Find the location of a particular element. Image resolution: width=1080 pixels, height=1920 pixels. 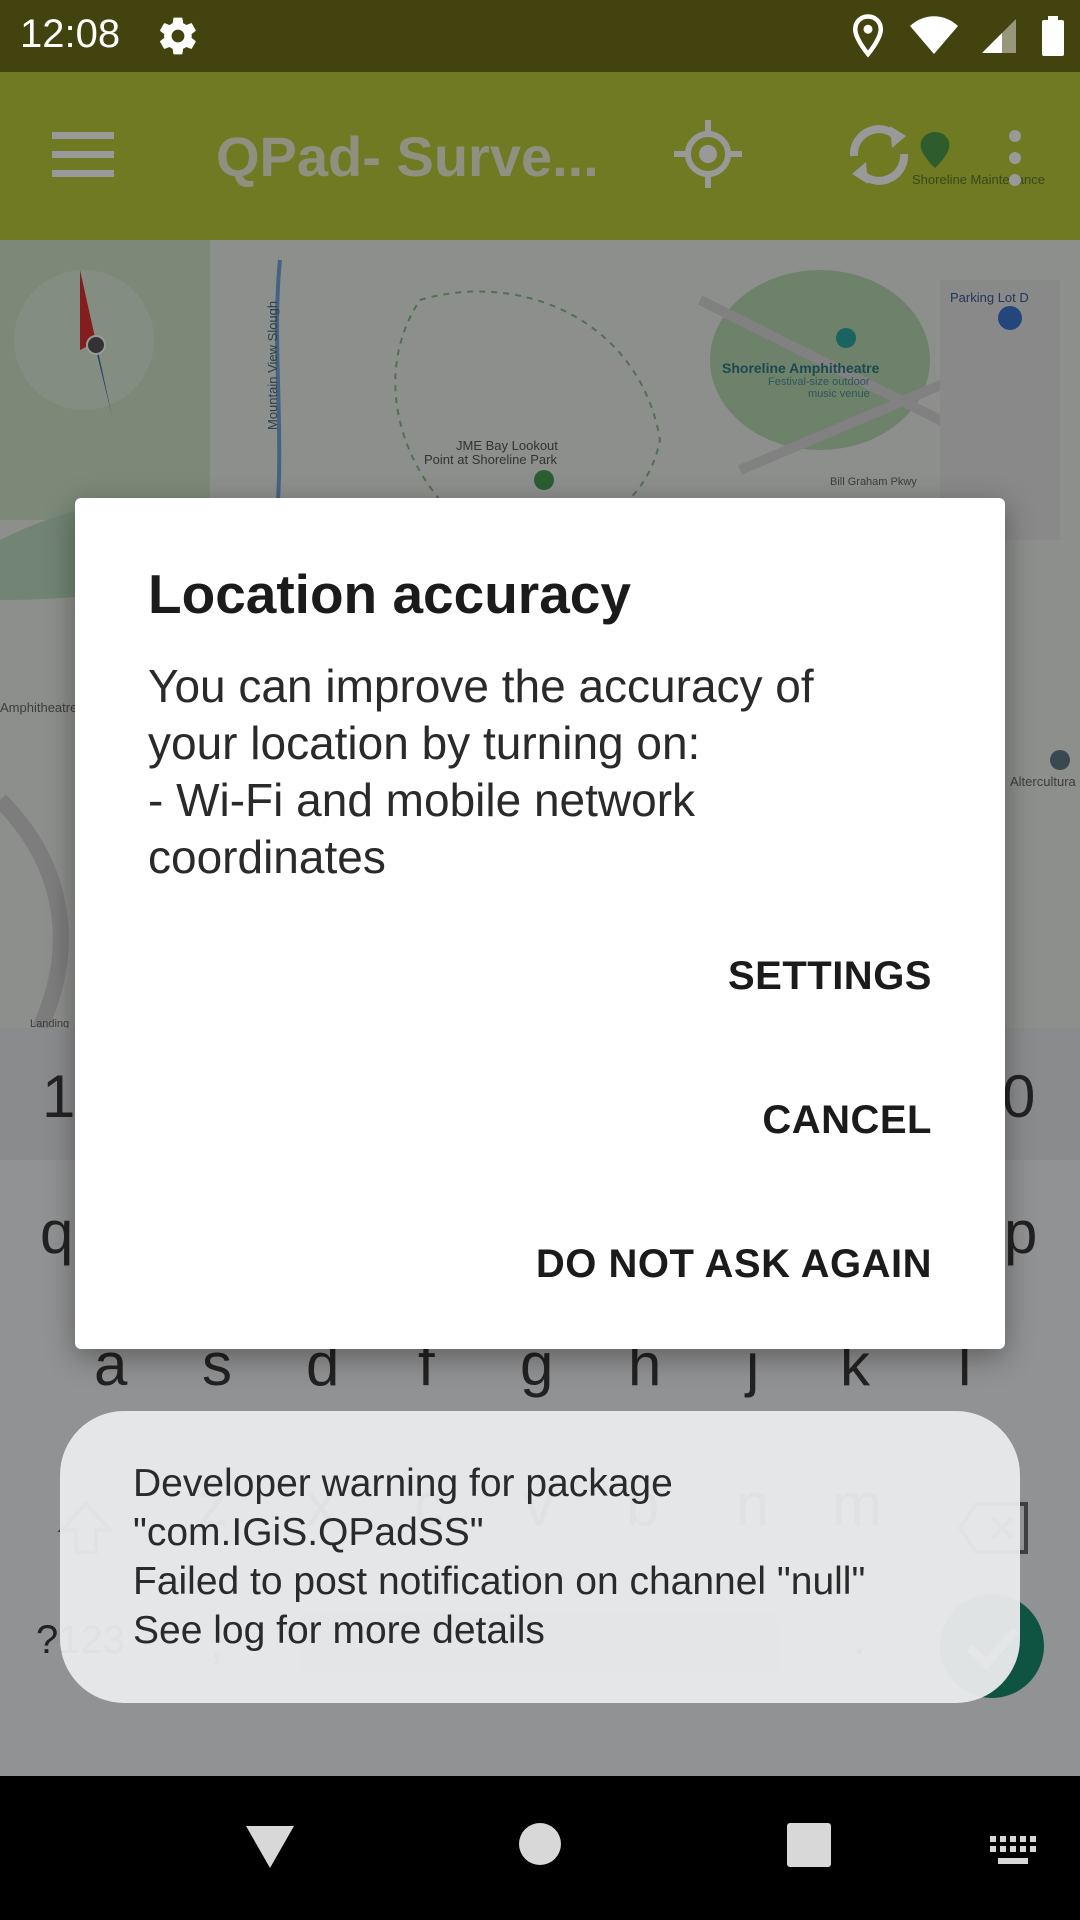

navigation-bar is located at coordinates (540, 1848).